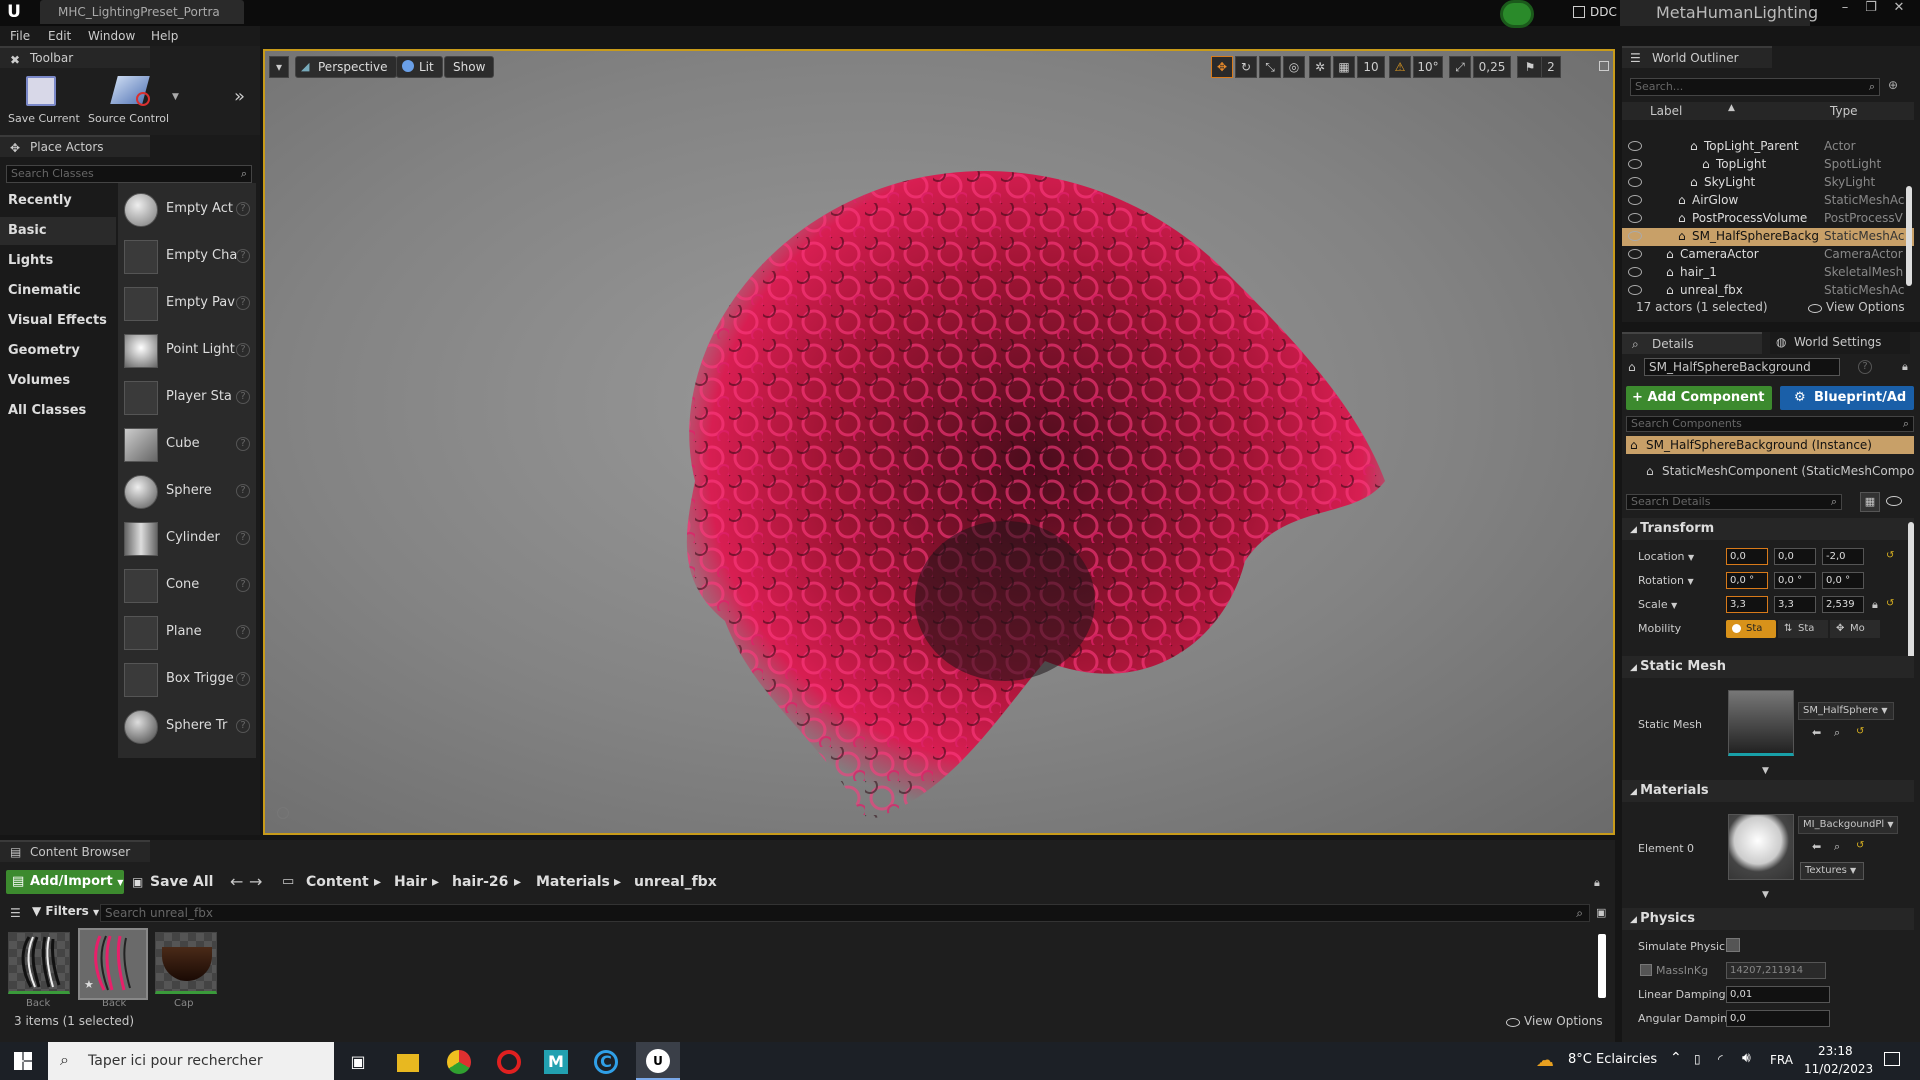 The width and height of the screenshot is (1920, 1080). What do you see at coordinates (1601, 912) in the screenshot?
I see `save-search-icon: ▣` at bounding box center [1601, 912].